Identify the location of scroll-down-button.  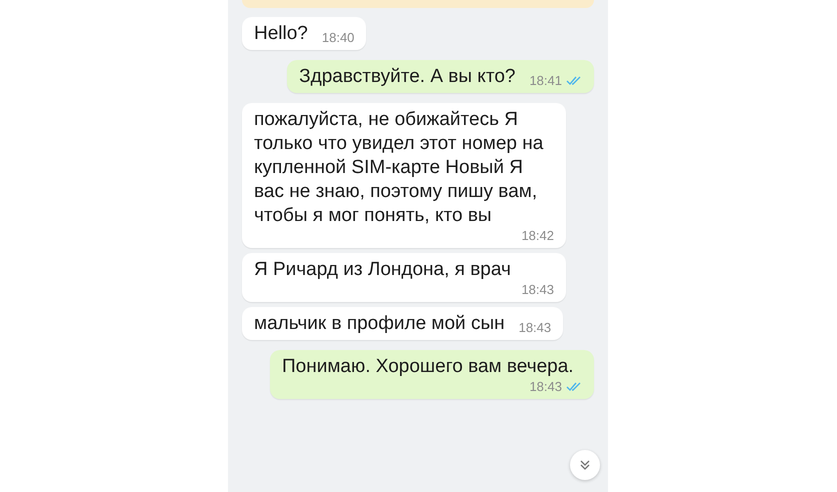
(585, 465).